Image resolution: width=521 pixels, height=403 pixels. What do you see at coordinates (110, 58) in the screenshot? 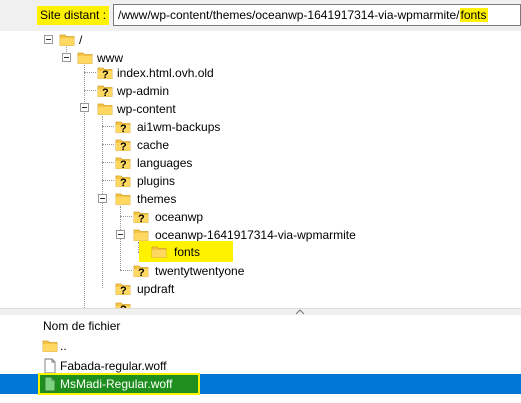
I see `tree-node-www: www` at bounding box center [110, 58].